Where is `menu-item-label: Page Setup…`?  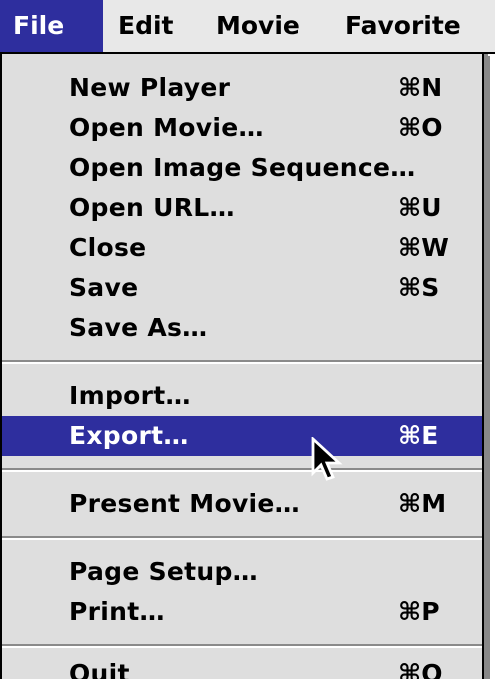
menu-item-label: Page Setup… is located at coordinates (163, 571).